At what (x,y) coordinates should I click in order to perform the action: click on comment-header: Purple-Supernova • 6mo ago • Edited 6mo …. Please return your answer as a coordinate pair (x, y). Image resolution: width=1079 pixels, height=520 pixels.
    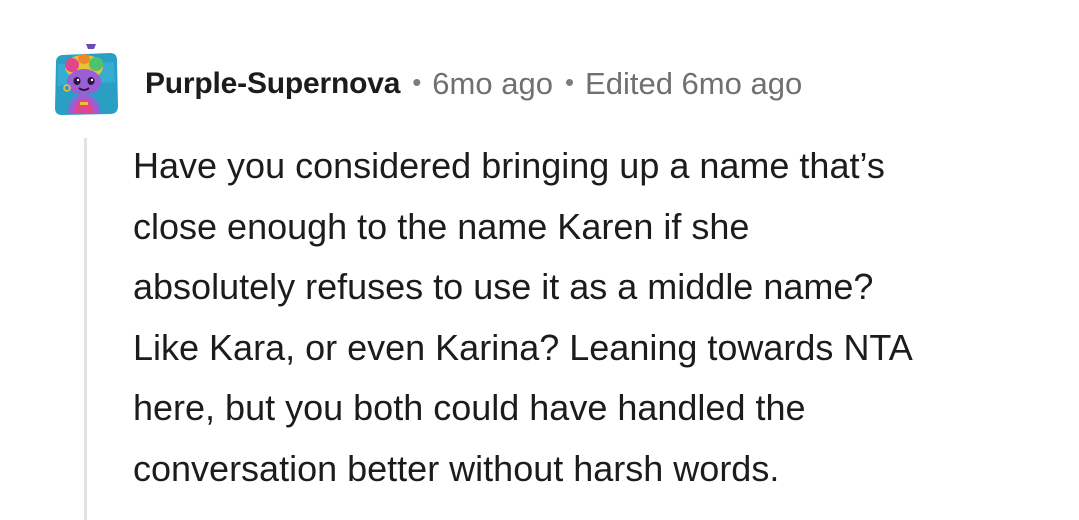
    Looking at the image, I should click on (473, 84).